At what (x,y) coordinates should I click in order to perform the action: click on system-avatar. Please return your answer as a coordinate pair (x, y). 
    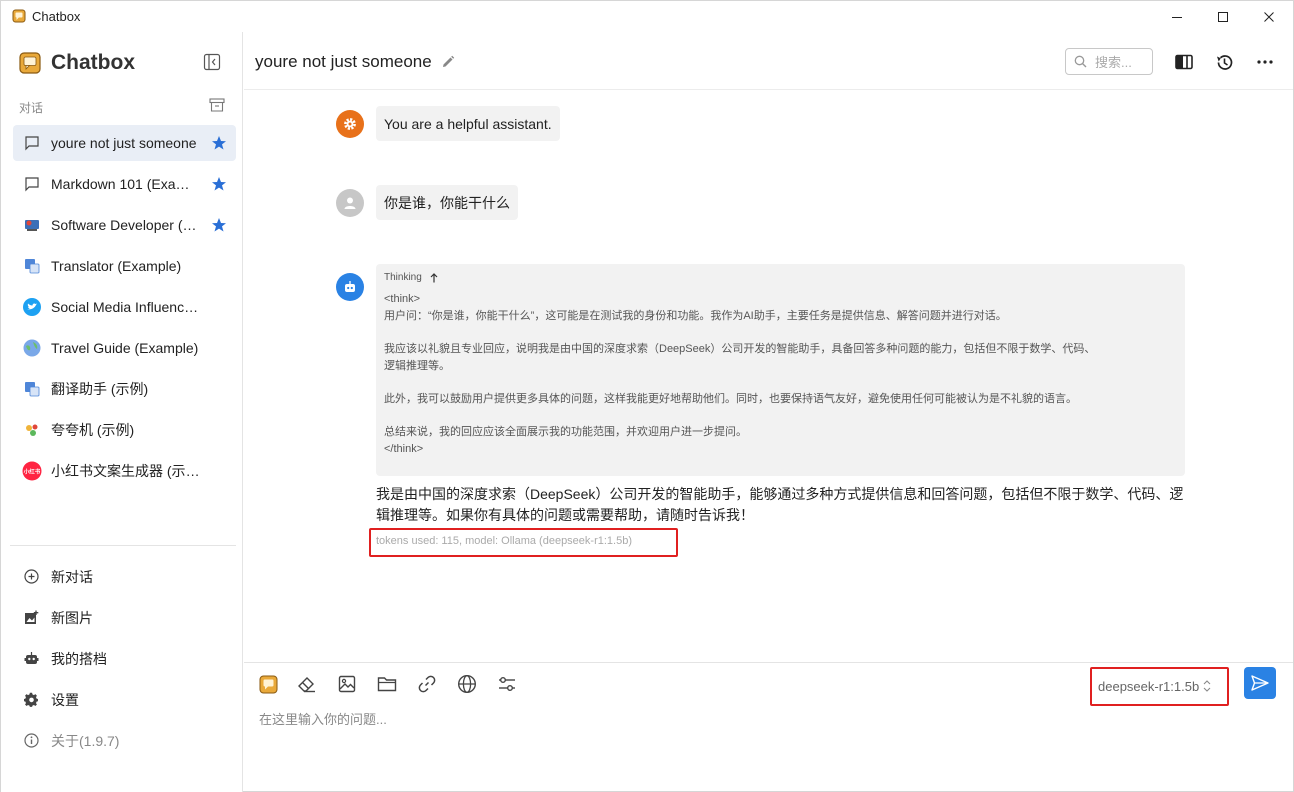
    Looking at the image, I should click on (350, 124).